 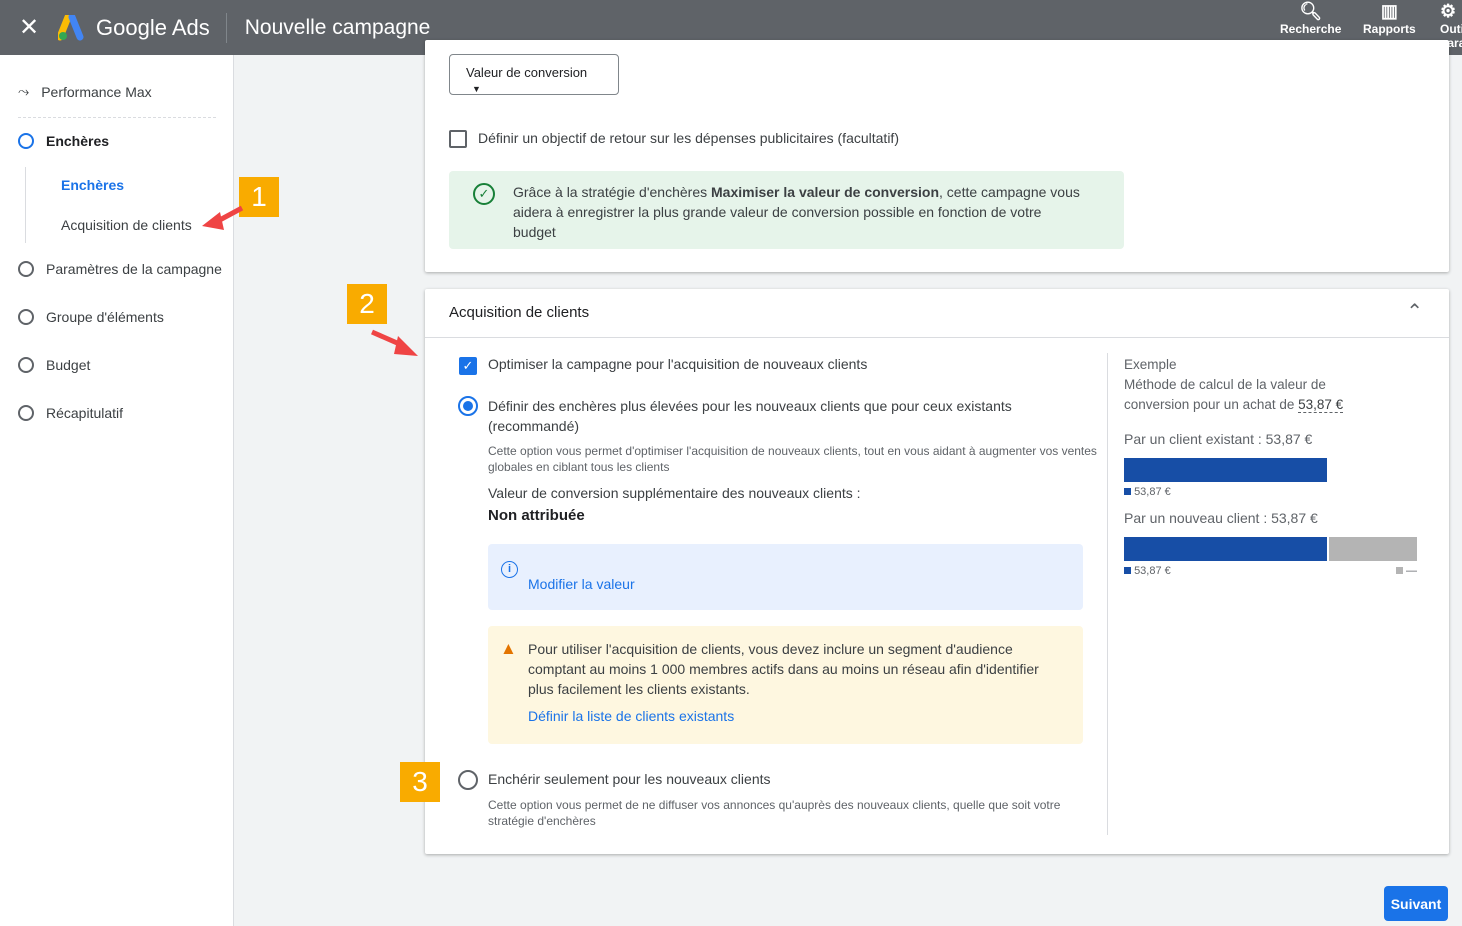 I want to click on extra-value: Non attribuée, so click(x=536, y=515).